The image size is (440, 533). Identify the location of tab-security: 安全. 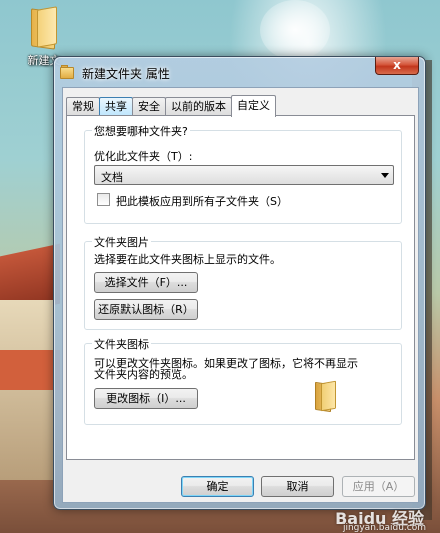
(149, 106).